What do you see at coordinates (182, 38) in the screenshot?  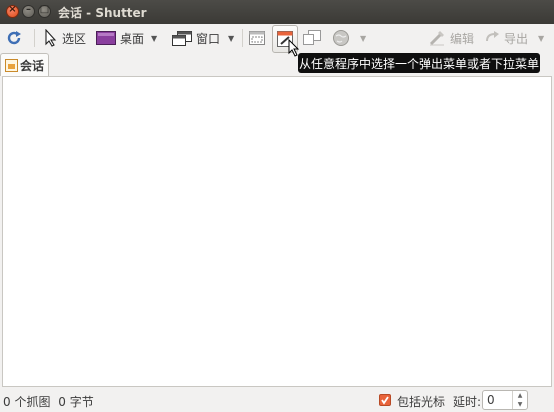 I see `window-icon` at bounding box center [182, 38].